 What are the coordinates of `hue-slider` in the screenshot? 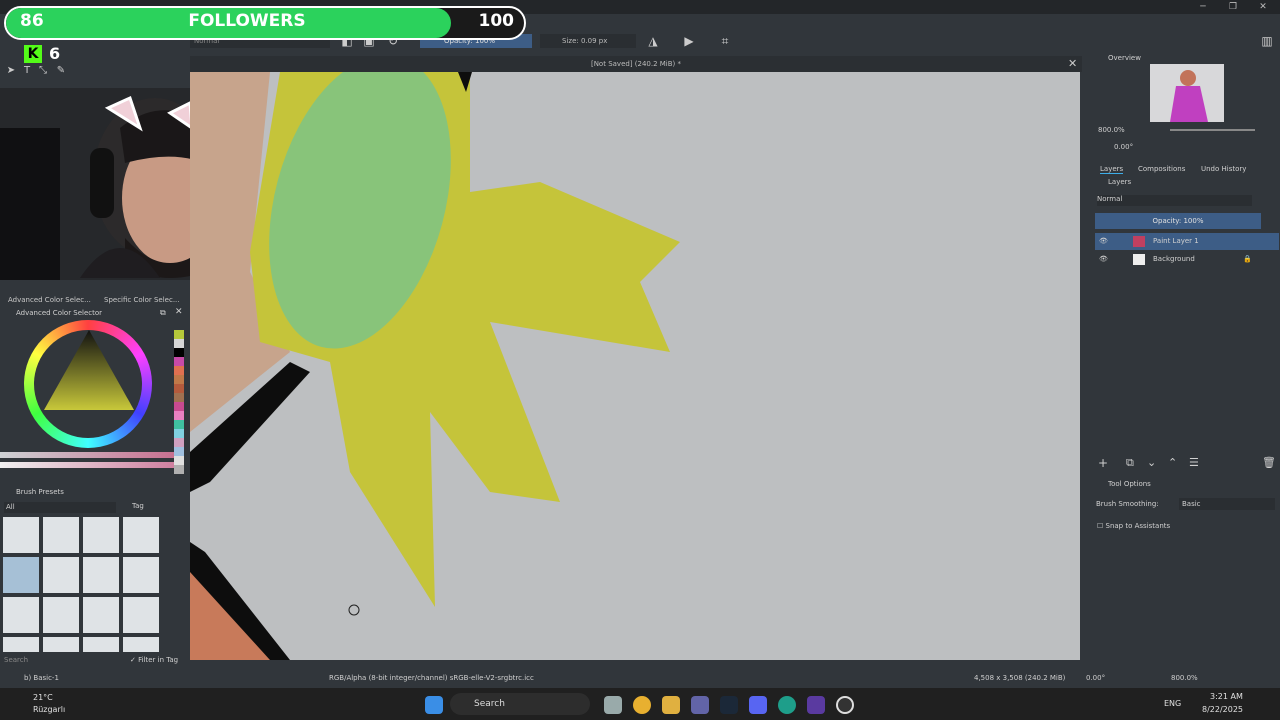 It's located at (87, 455).